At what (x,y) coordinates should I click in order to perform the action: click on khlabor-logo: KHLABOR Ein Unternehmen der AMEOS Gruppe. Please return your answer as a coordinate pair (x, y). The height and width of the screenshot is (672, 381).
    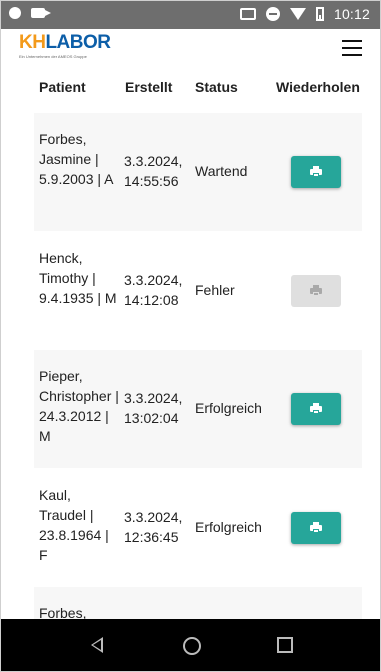
    Looking at the image, I should click on (65, 46).